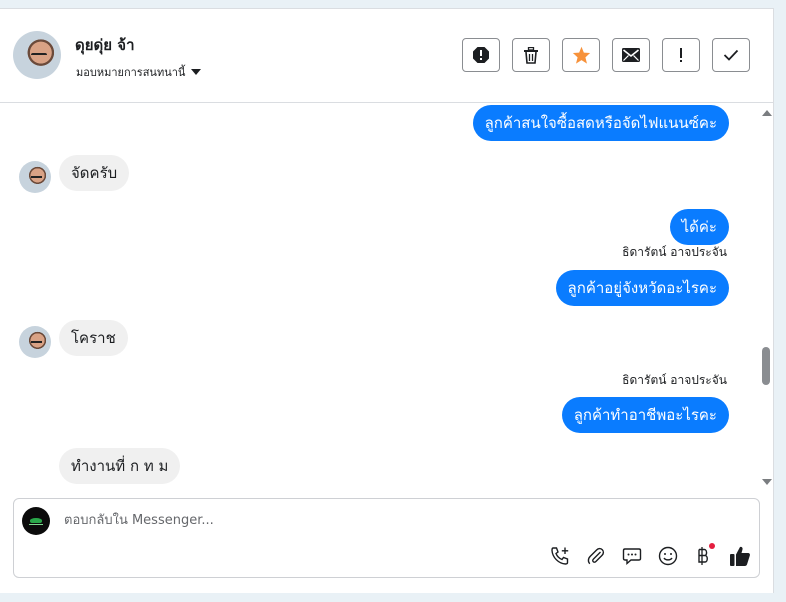 This screenshot has width=786, height=602. Describe the element at coordinates (712, 546) in the screenshot. I see `notification-dot` at that location.